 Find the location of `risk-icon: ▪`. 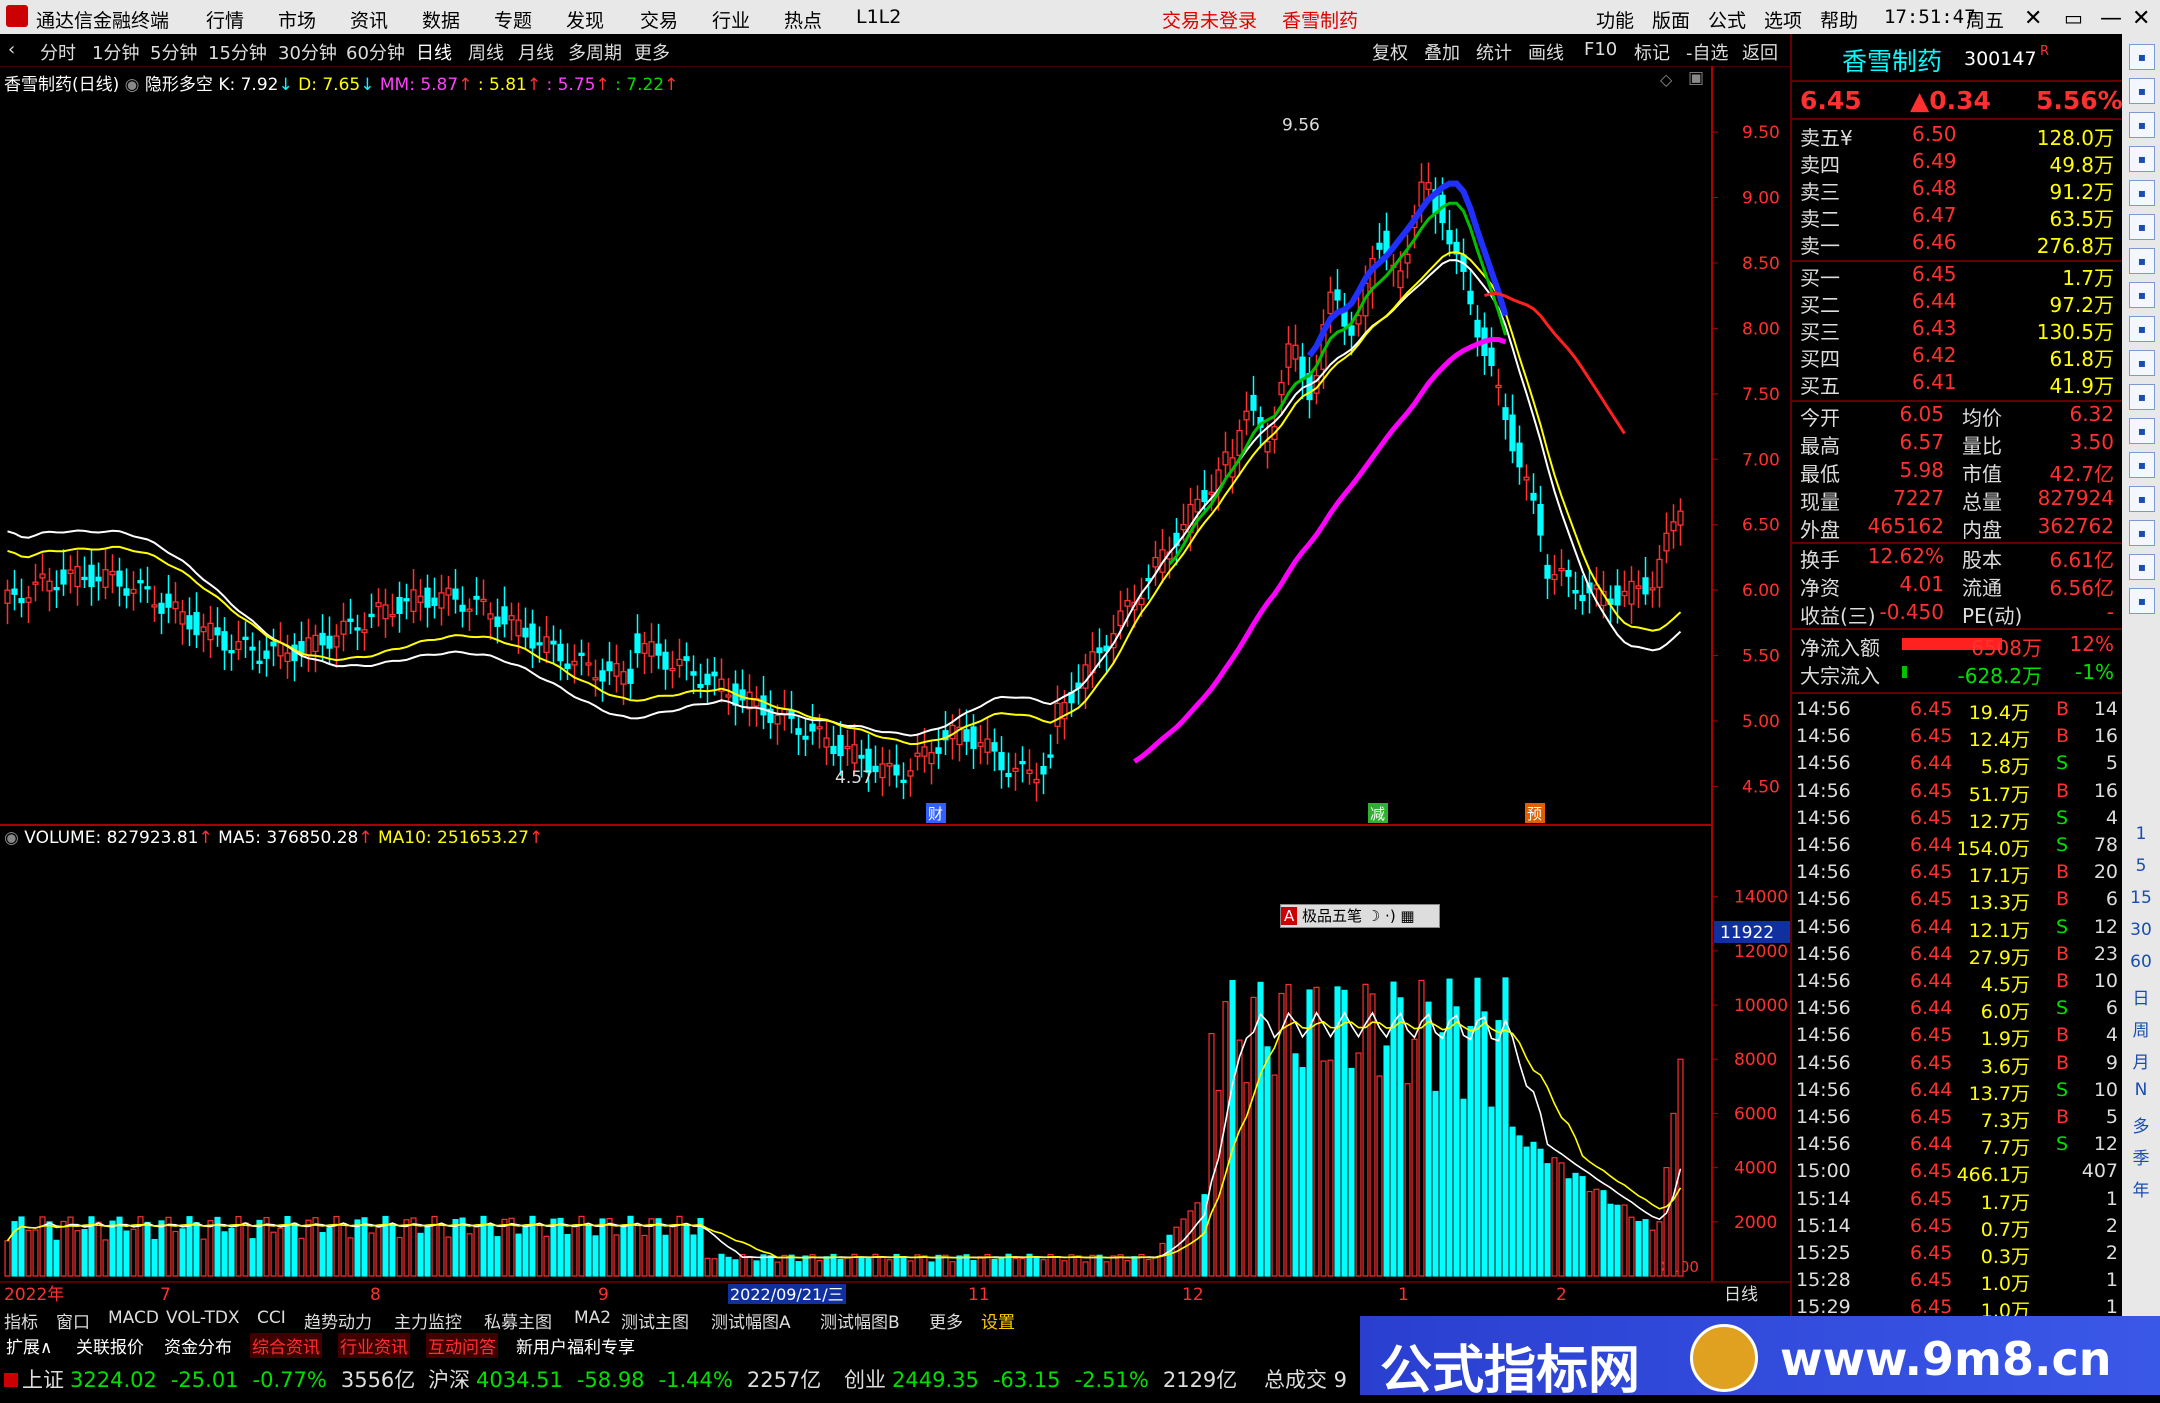

risk-icon: ▪ is located at coordinates (2142, 533).